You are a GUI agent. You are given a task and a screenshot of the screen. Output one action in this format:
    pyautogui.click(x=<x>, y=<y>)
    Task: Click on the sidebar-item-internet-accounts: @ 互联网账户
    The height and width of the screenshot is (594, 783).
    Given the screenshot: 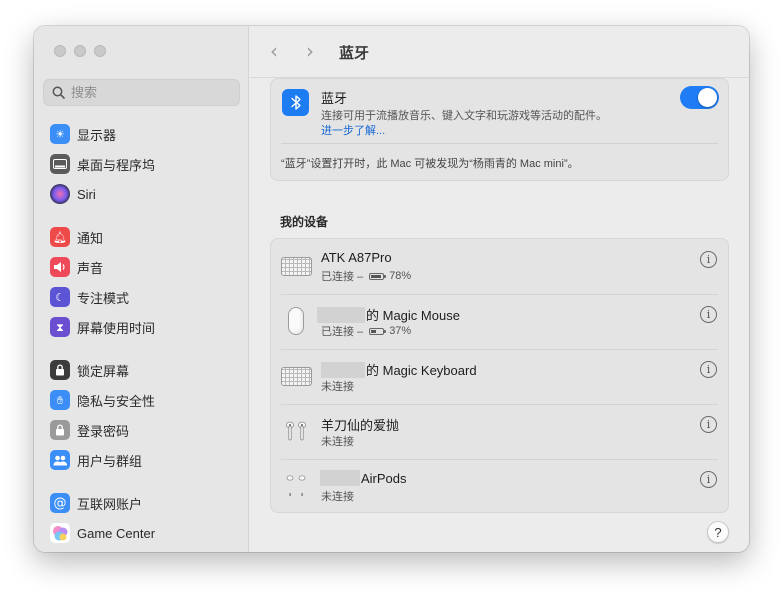 What is the action you would take?
    pyautogui.click(x=96, y=503)
    